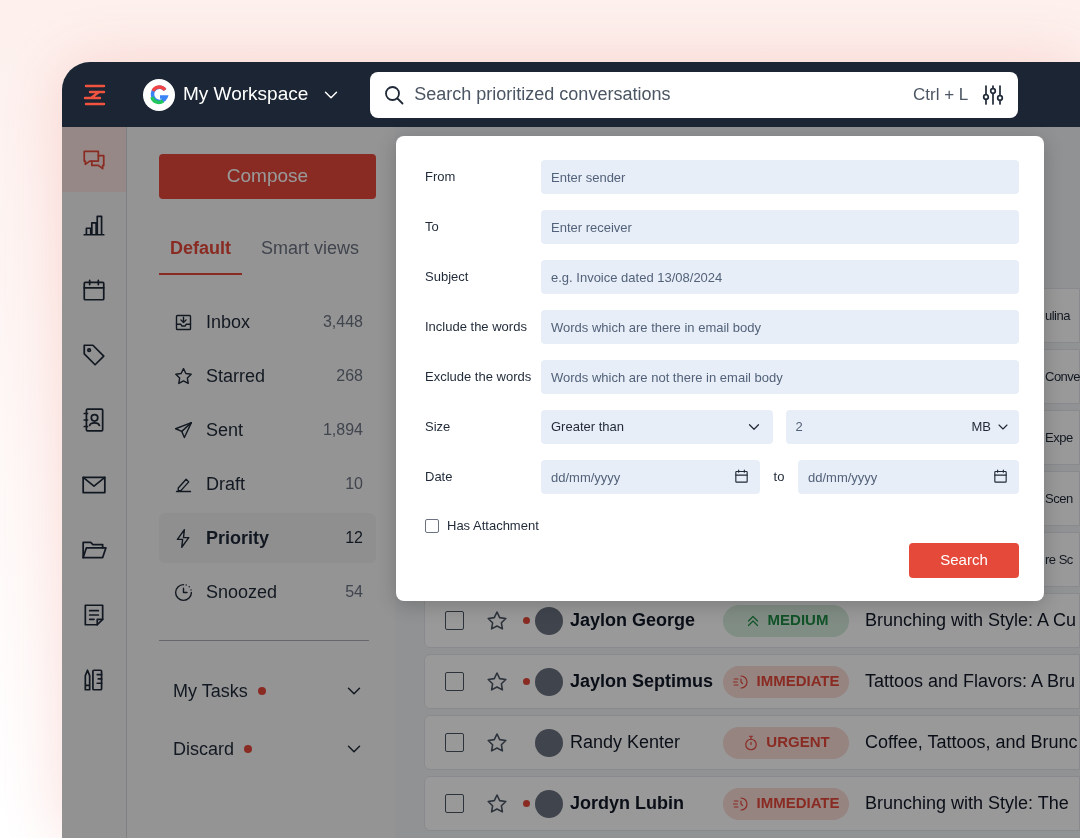 This screenshot has height=838, width=1080. Describe the element at coordinates (267, 322) in the screenshot. I see `folder-item: Inbox 3,448` at that location.